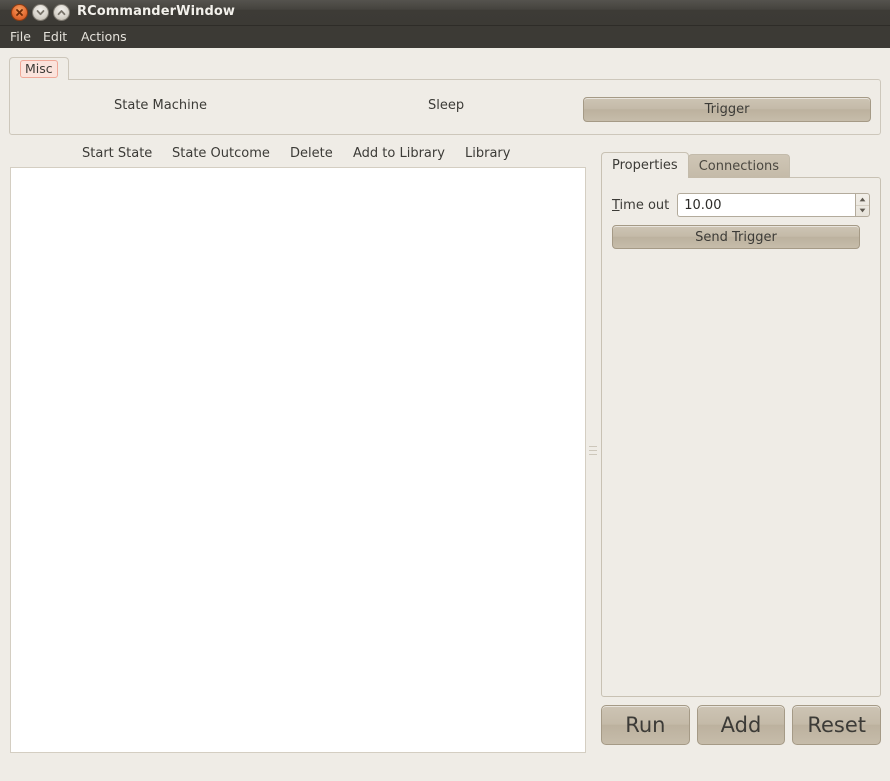  Describe the element at coordinates (221, 153) in the screenshot. I see `action-item-state-outcome: State Outcome` at that location.